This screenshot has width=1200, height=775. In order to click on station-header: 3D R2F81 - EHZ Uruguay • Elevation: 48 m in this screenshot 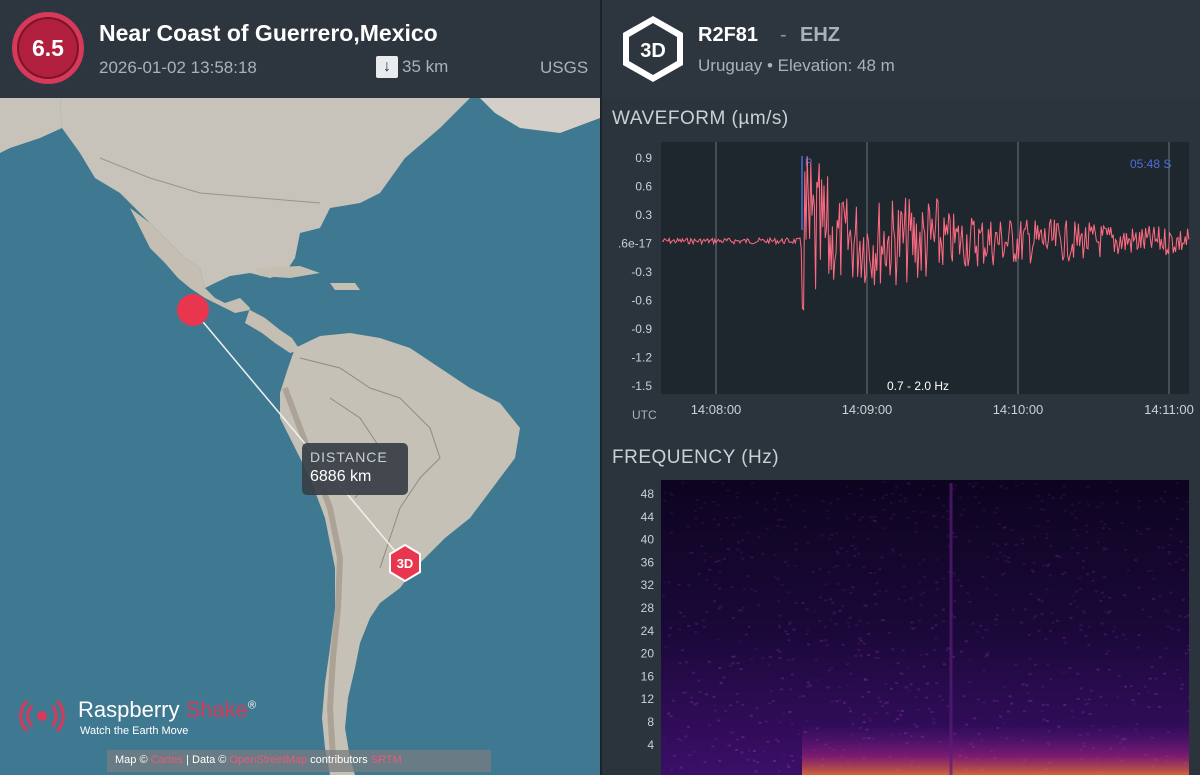, I will do `click(901, 49)`.